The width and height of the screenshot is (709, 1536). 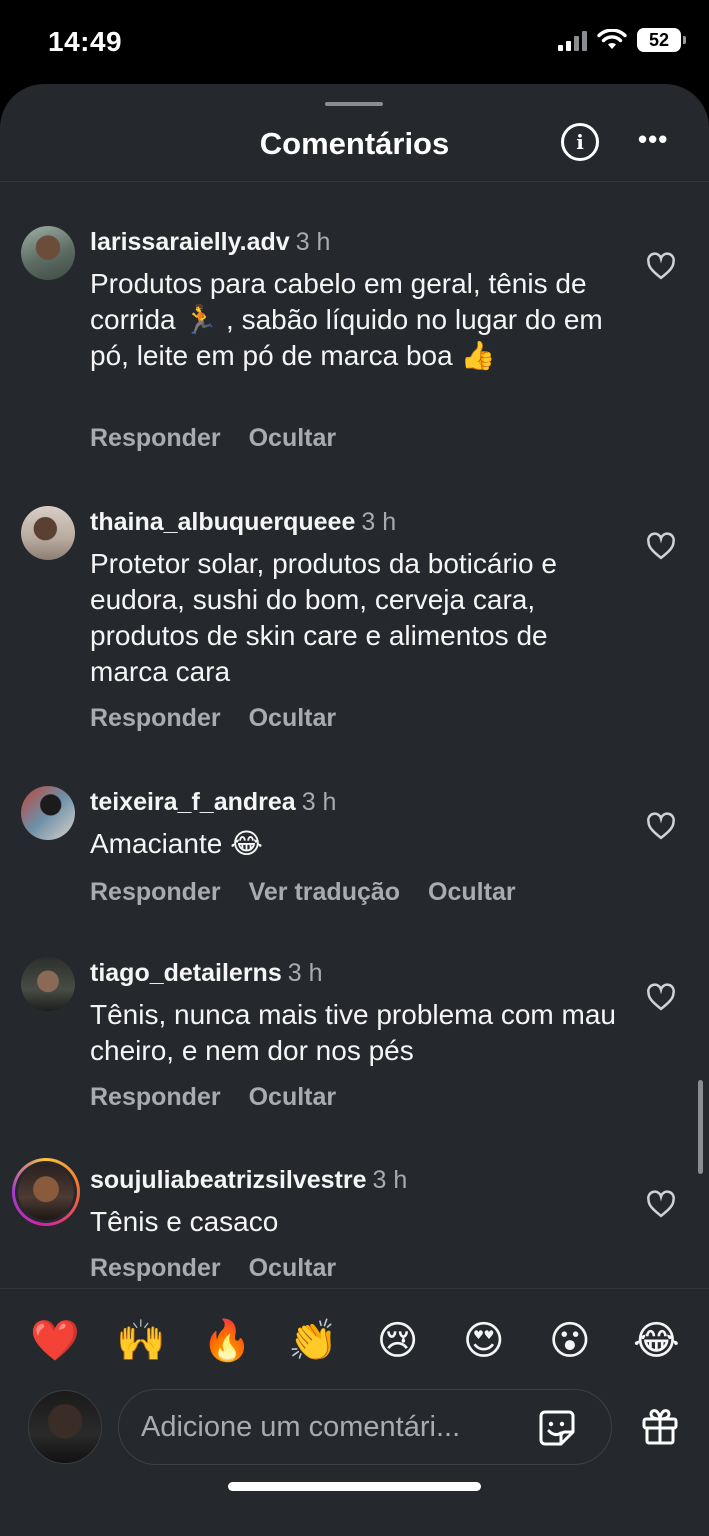 What do you see at coordinates (176, 843) in the screenshot?
I see `comment-text: Amaciante 😂` at bounding box center [176, 843].